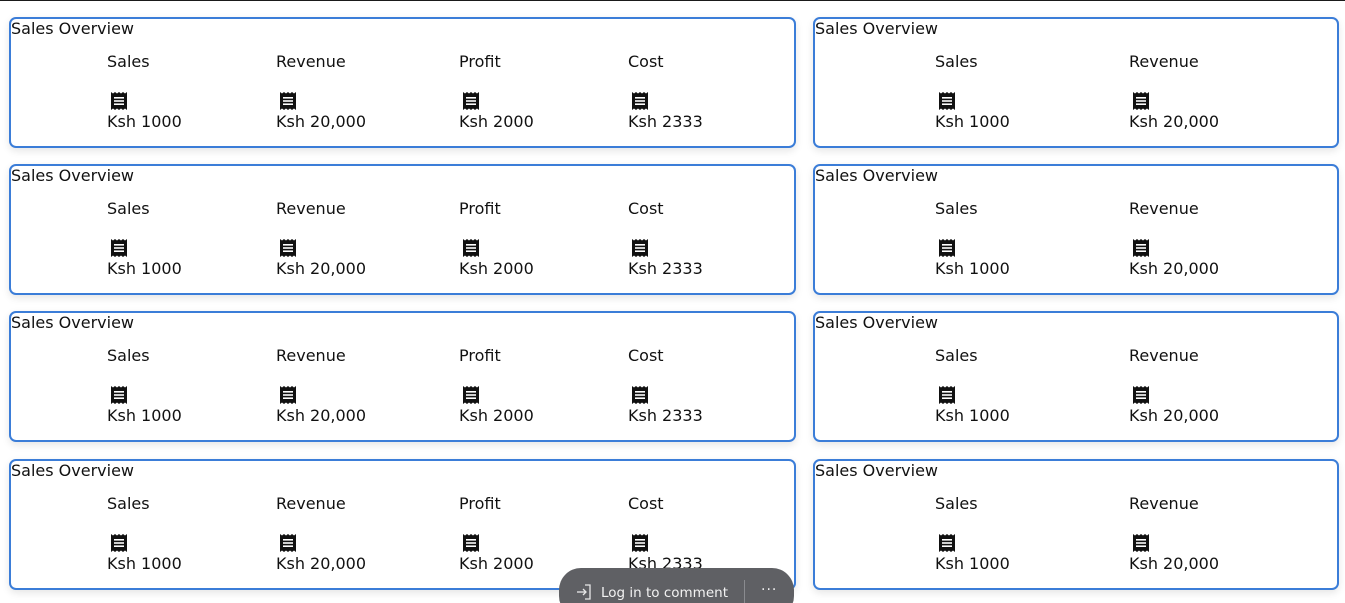 The width and height of the screenshot is (1345, 603). What do you see at coordinates (664, 593) in the screenshot?
I see `login-to-comment-link: Log in to comment` at bounding box center [664, 593].